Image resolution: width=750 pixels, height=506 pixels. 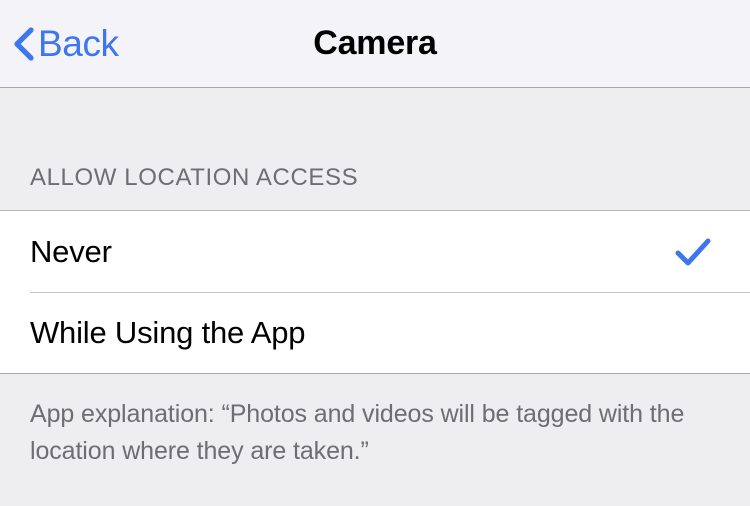 What do you see at coordinates (78, 43) in the screenshot?
I see `back-button-label: Back` at bounding box center [78, 43].